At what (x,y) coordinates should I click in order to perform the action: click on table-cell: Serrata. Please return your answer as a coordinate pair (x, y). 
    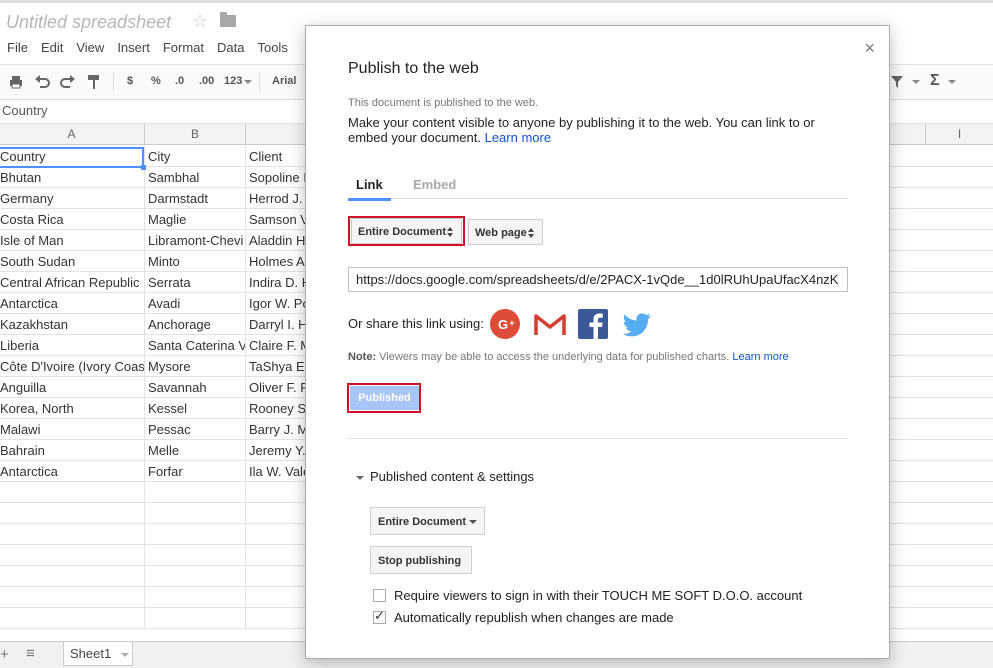
    Looking at the image, I should click on (195, 282).